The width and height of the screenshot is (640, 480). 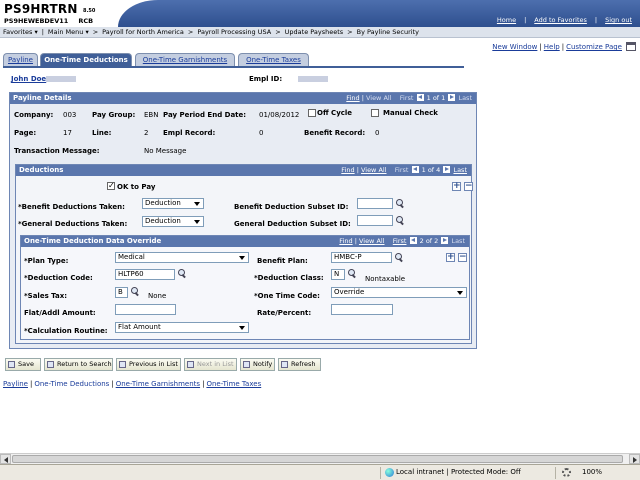 I want to click on rate-percent-input, so click(x=362, y=309).